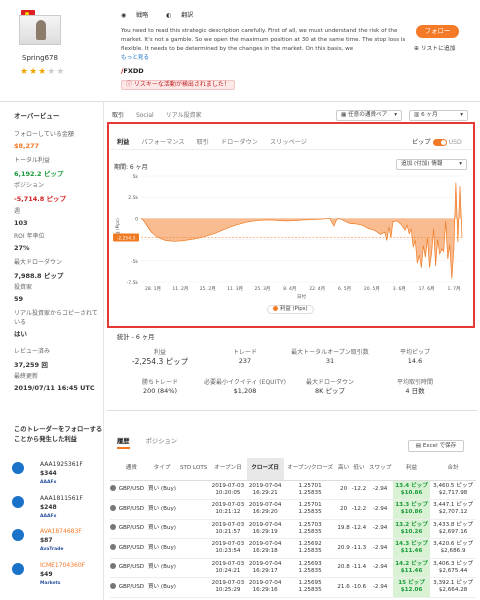 The height and width of the screenshot is (600, 480). I want to click on pip-usd-toggle: ピップ USD, so click(437, 141).